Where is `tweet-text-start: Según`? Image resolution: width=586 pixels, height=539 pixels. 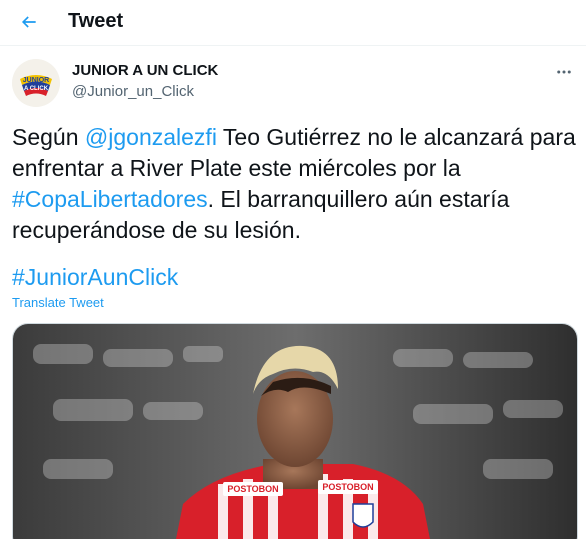 tweet-text-start: Según is located at coordinates (48, 137).